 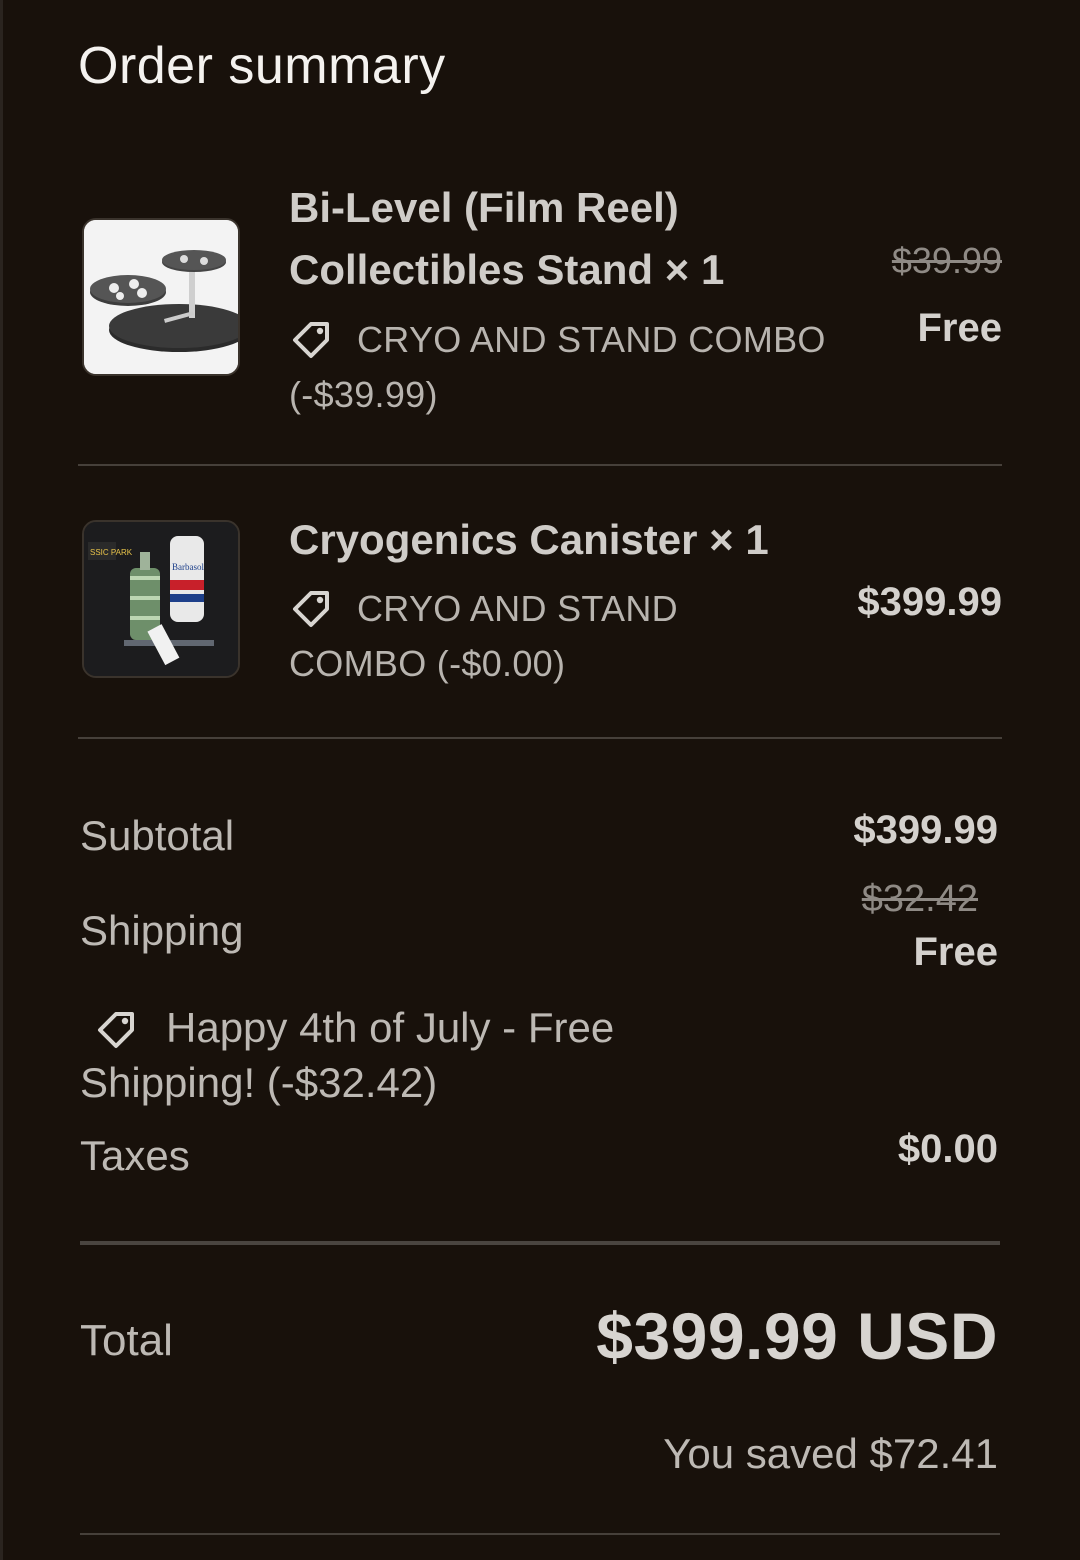 I want to click on film-reel-stand-illustration, so click(x=161, y=297).